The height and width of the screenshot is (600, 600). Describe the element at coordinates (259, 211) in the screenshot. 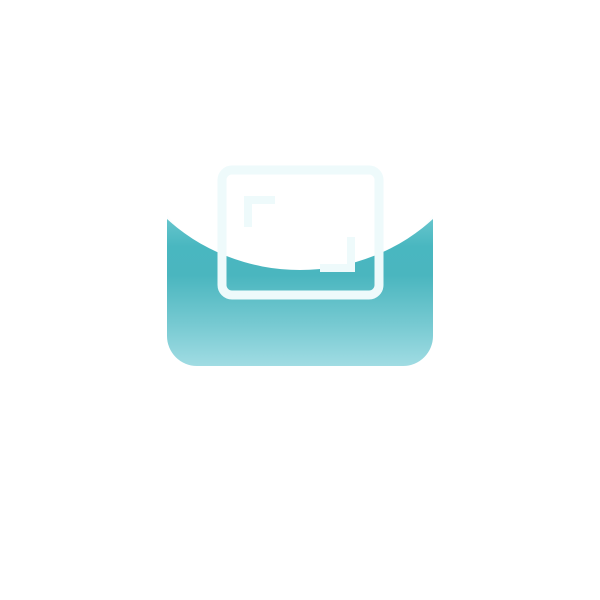

I see `corner-top-left` at that location.